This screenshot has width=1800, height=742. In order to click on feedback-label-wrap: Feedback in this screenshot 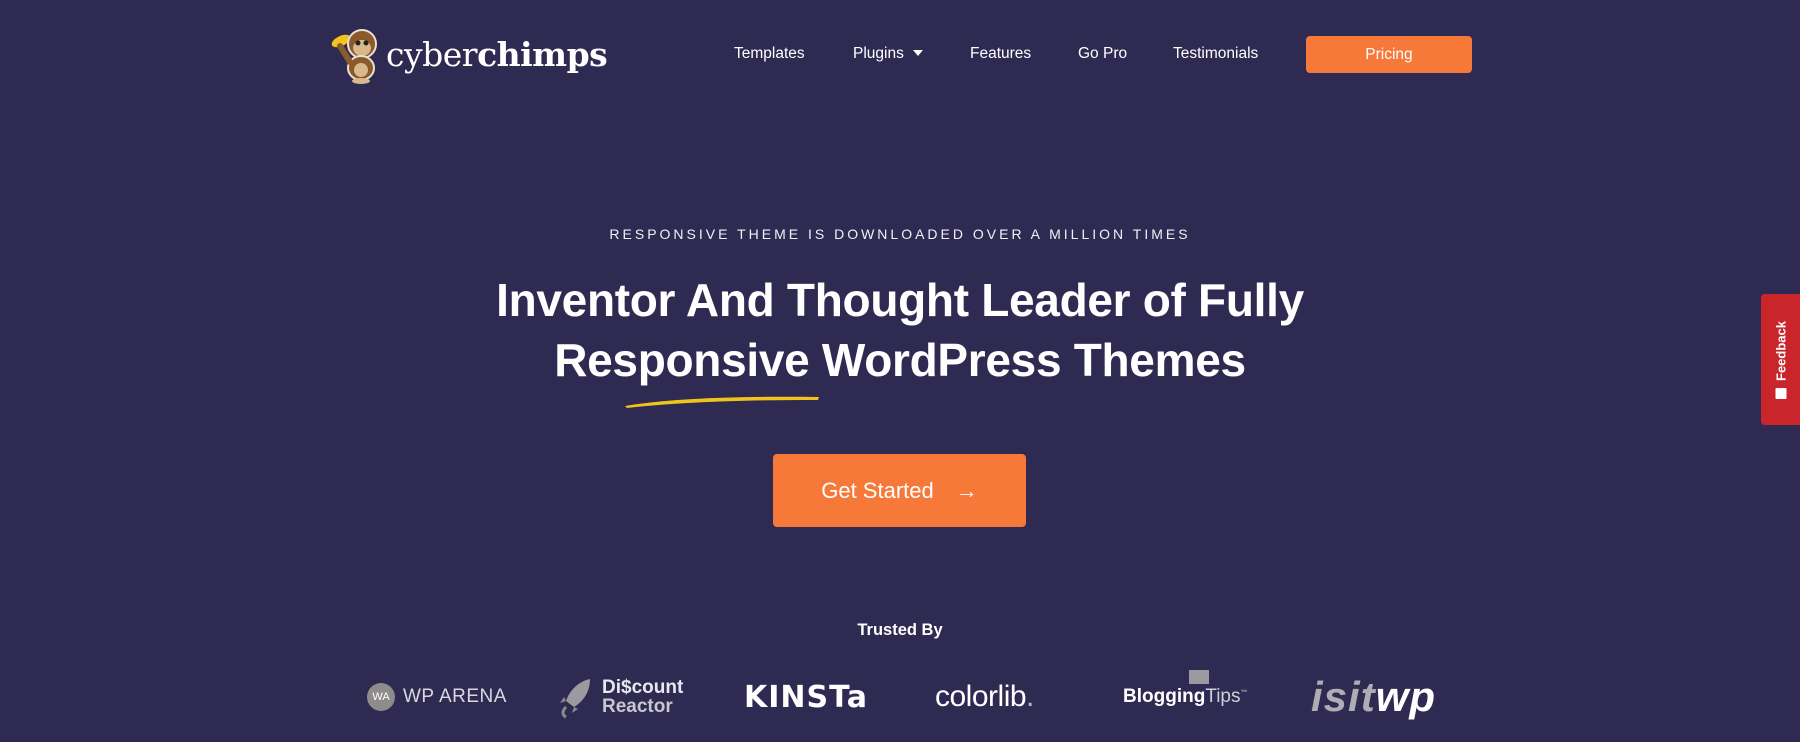, I will do `click(1780, 360)`.